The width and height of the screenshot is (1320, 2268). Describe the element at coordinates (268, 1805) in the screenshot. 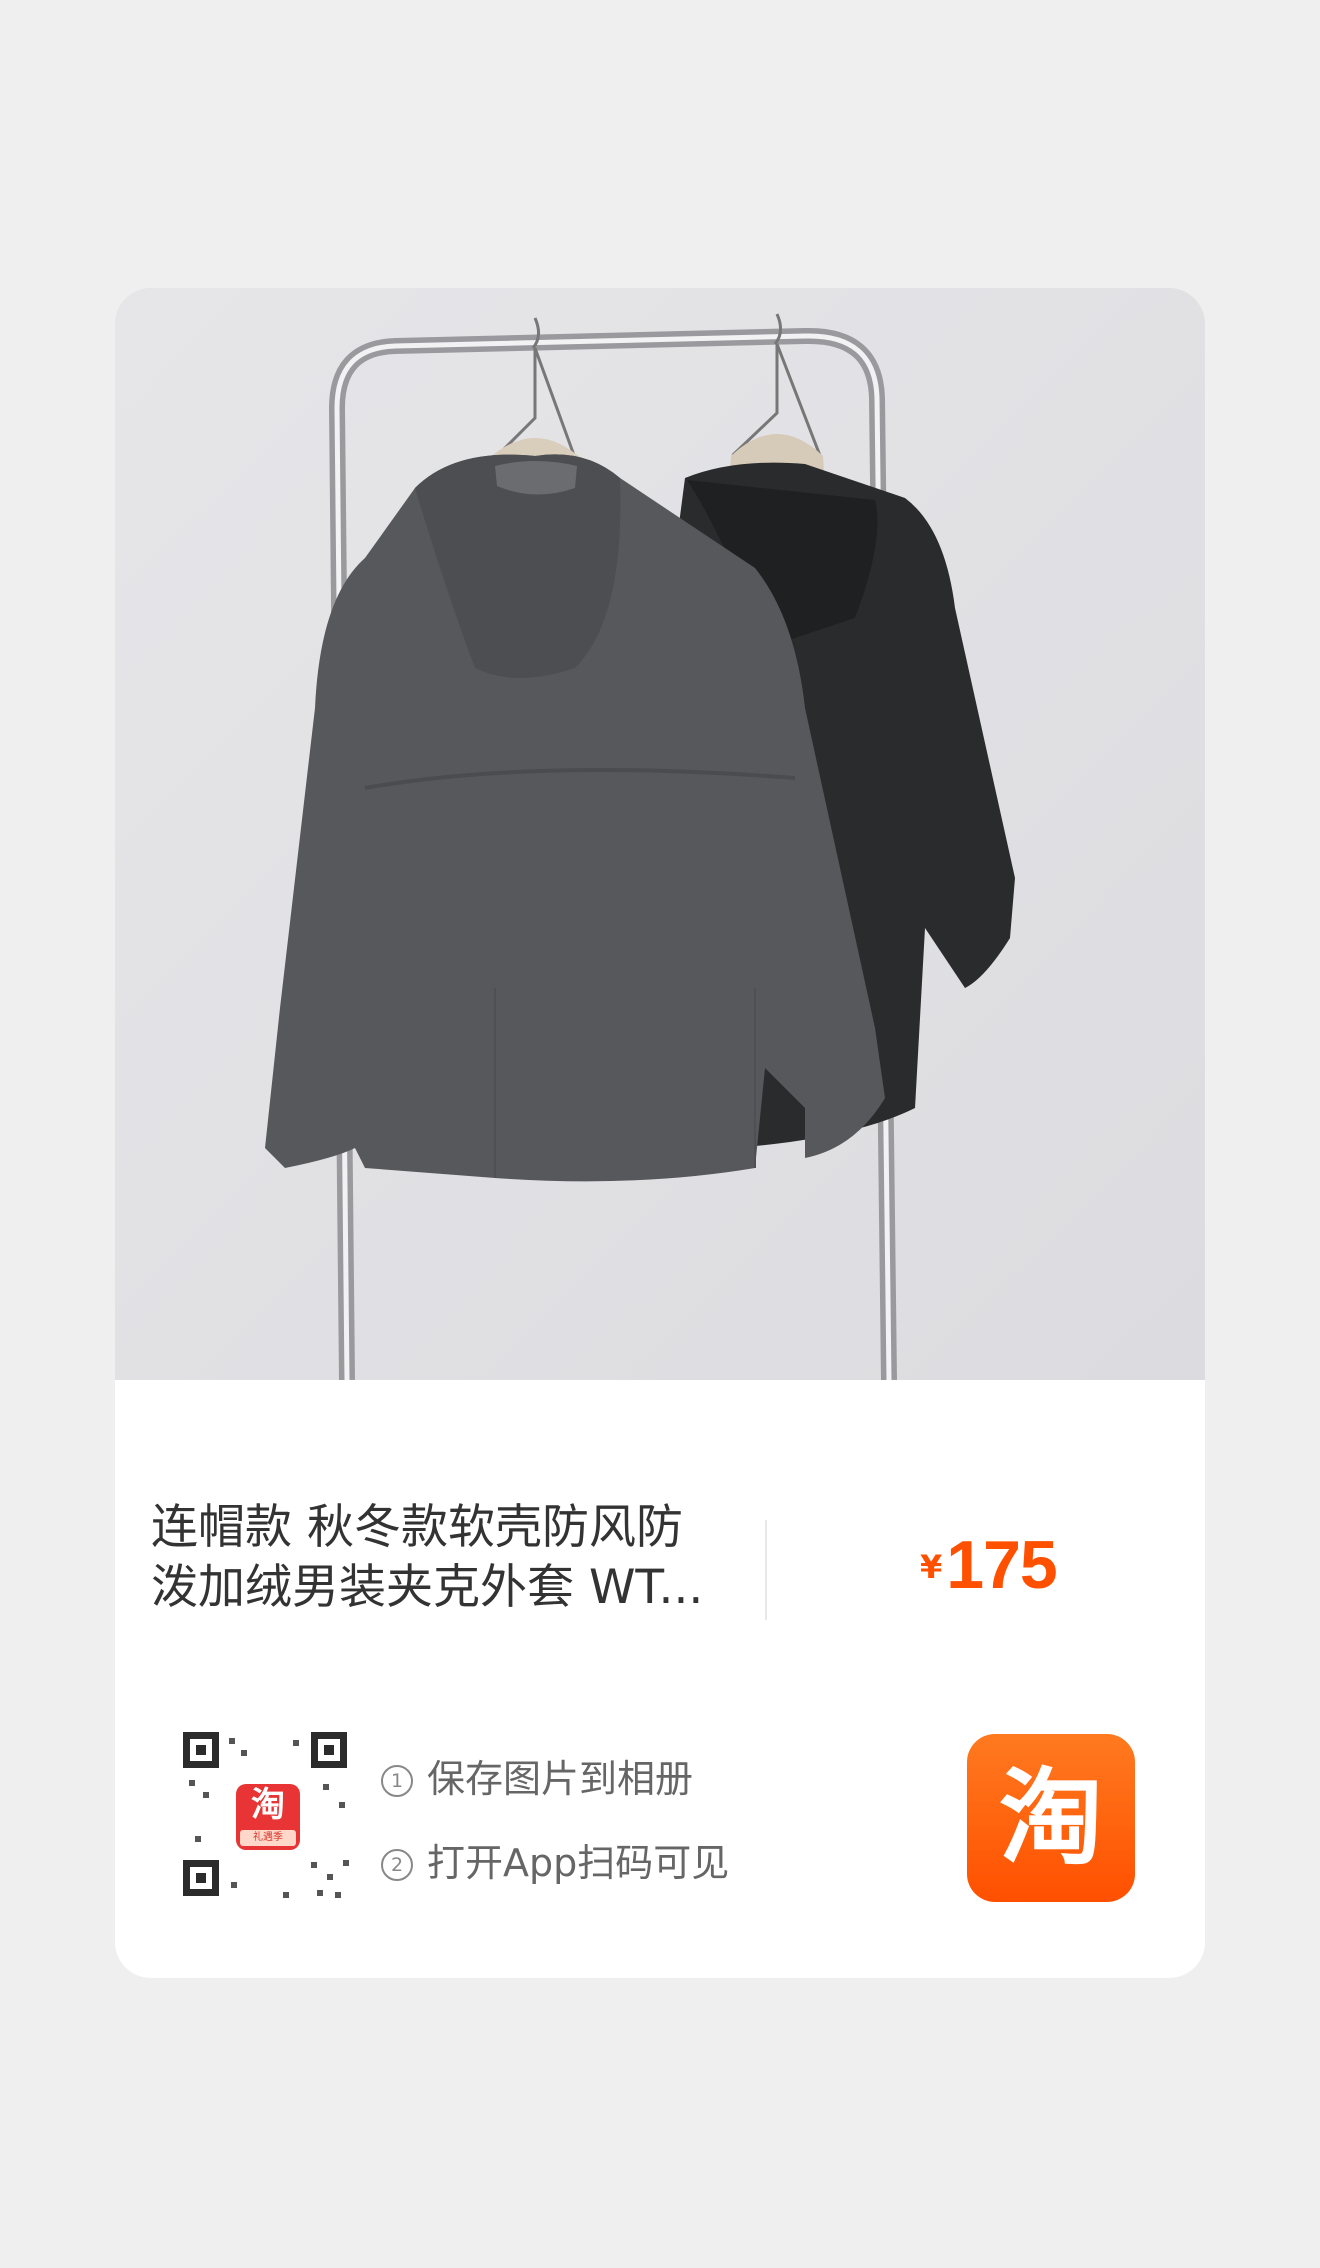

I see `qr-logo-glyph: 淘` at that location.